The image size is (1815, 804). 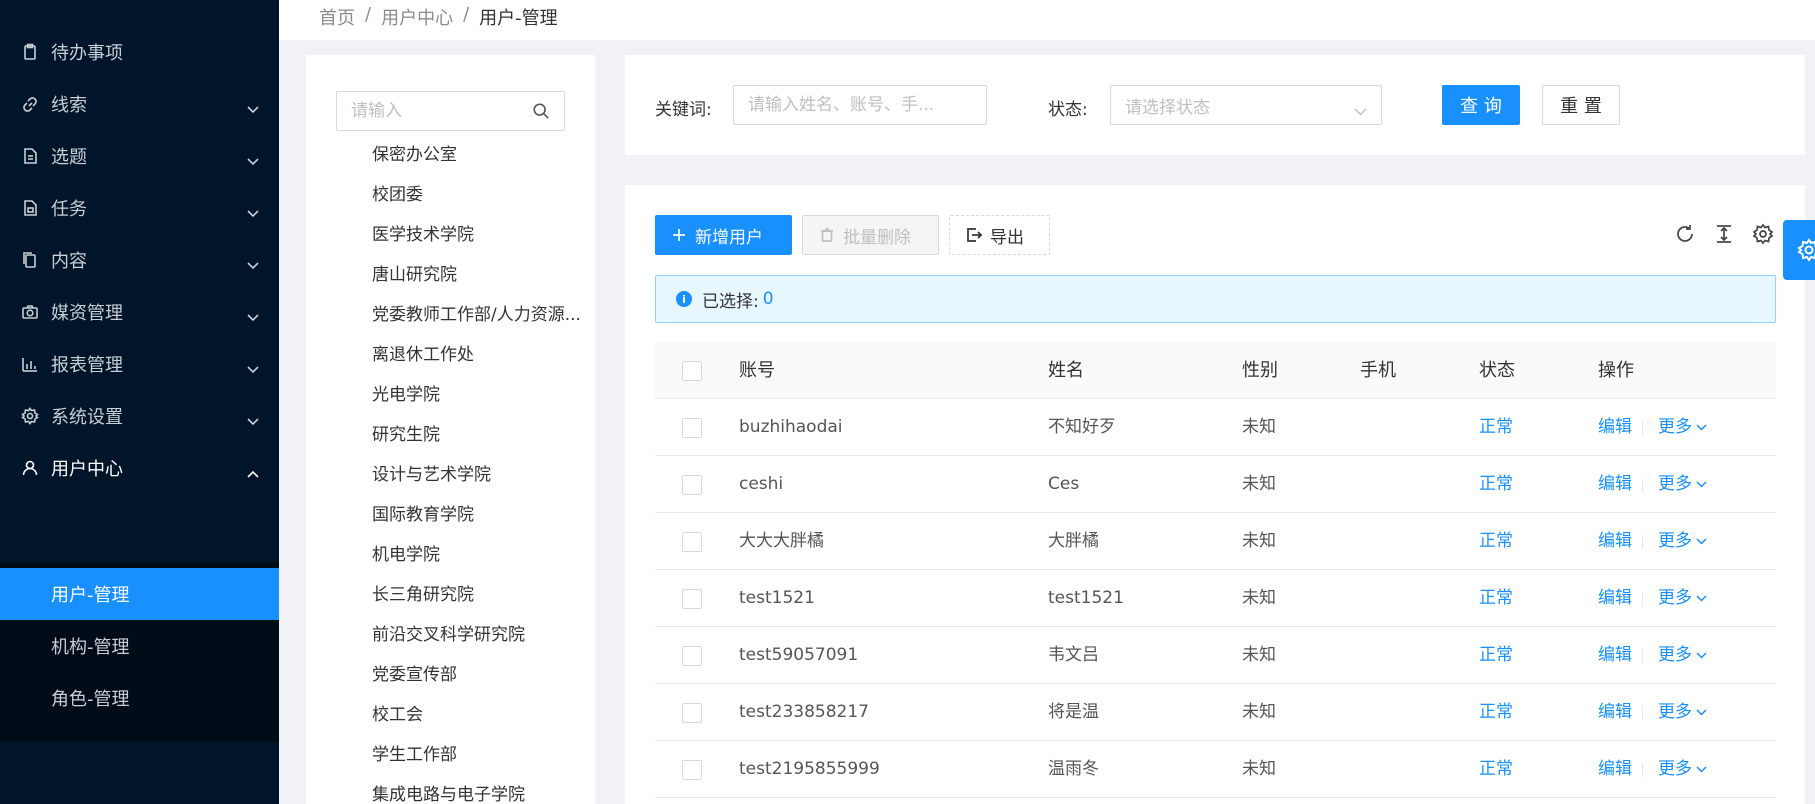 What do you see at coordinates (1073, 712) in the screenshot?
I see `cell-name: 将是温` at bounding box center [1073, 712].